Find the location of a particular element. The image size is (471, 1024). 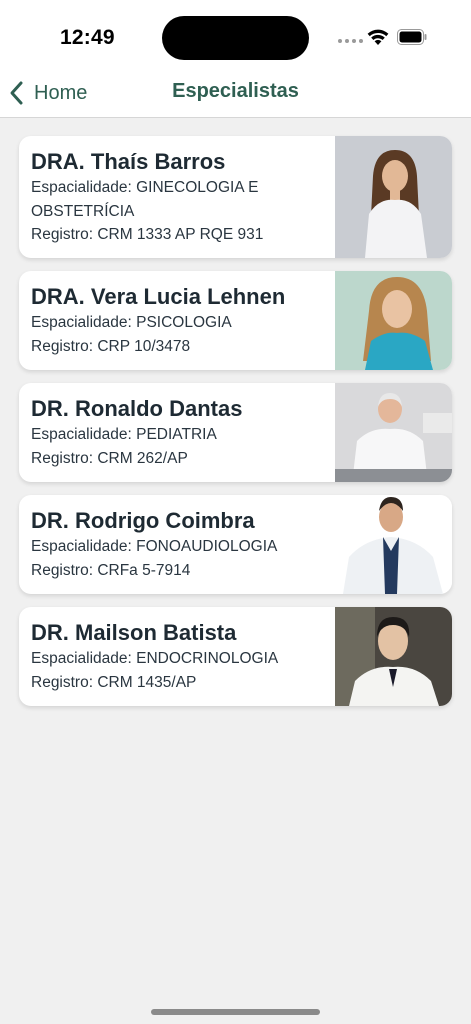

specialist-specialty: Espacialidade: GINECOLOGIA E OBSTETRÍCIA is located at coordinates (145, 199).